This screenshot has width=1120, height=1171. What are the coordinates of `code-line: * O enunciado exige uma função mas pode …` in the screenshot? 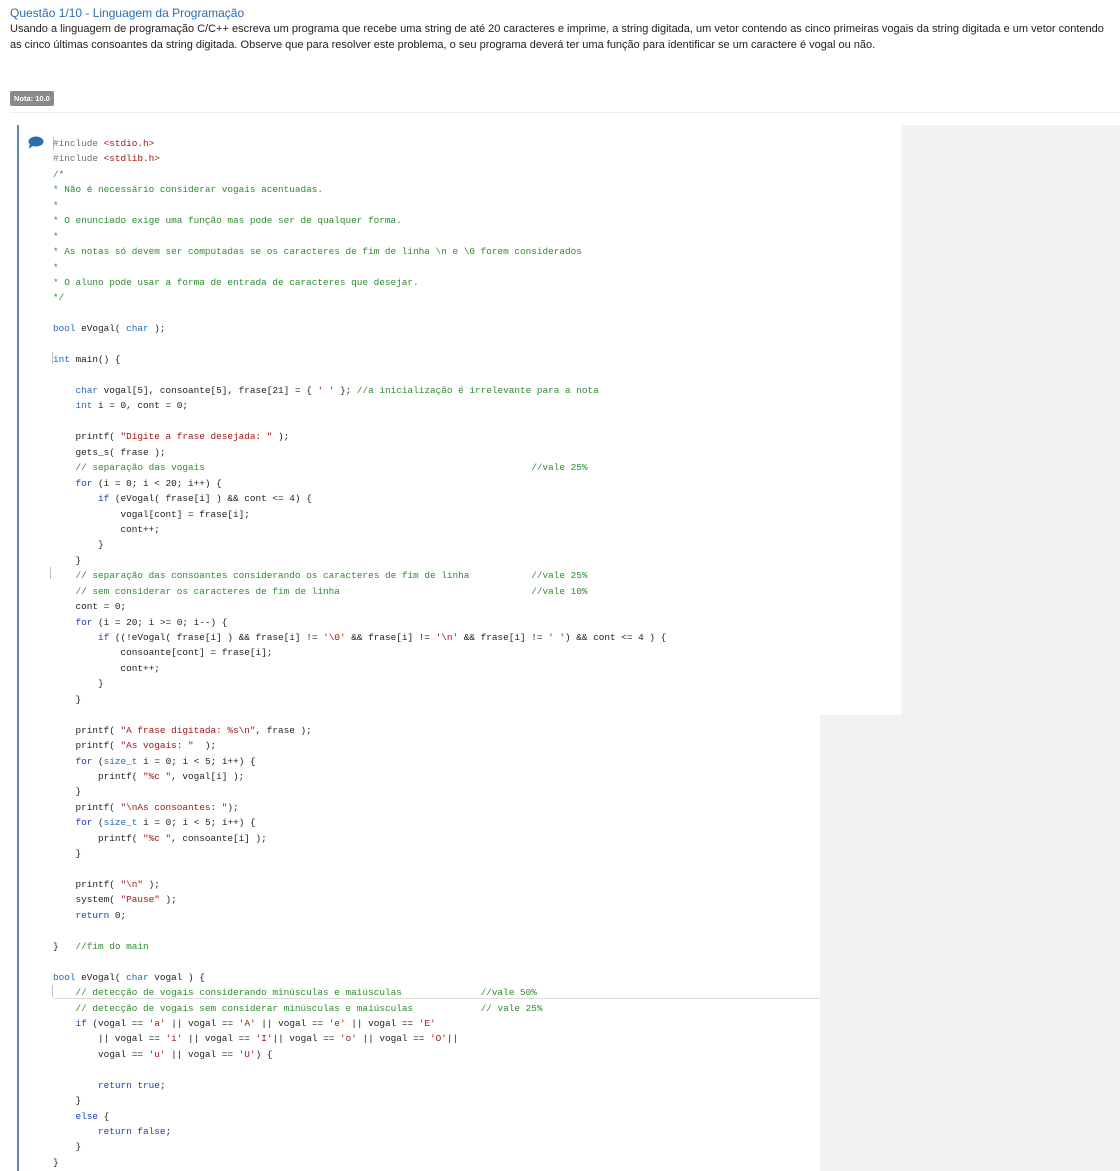 It's located at (227, 221).